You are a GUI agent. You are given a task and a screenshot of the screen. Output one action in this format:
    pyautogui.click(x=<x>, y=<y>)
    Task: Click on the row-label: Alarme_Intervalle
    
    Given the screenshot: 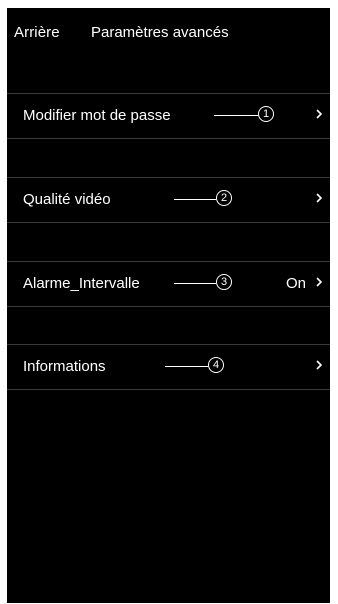 What is the action you would take?
    pyautogui.click(x=81, y=283)
    